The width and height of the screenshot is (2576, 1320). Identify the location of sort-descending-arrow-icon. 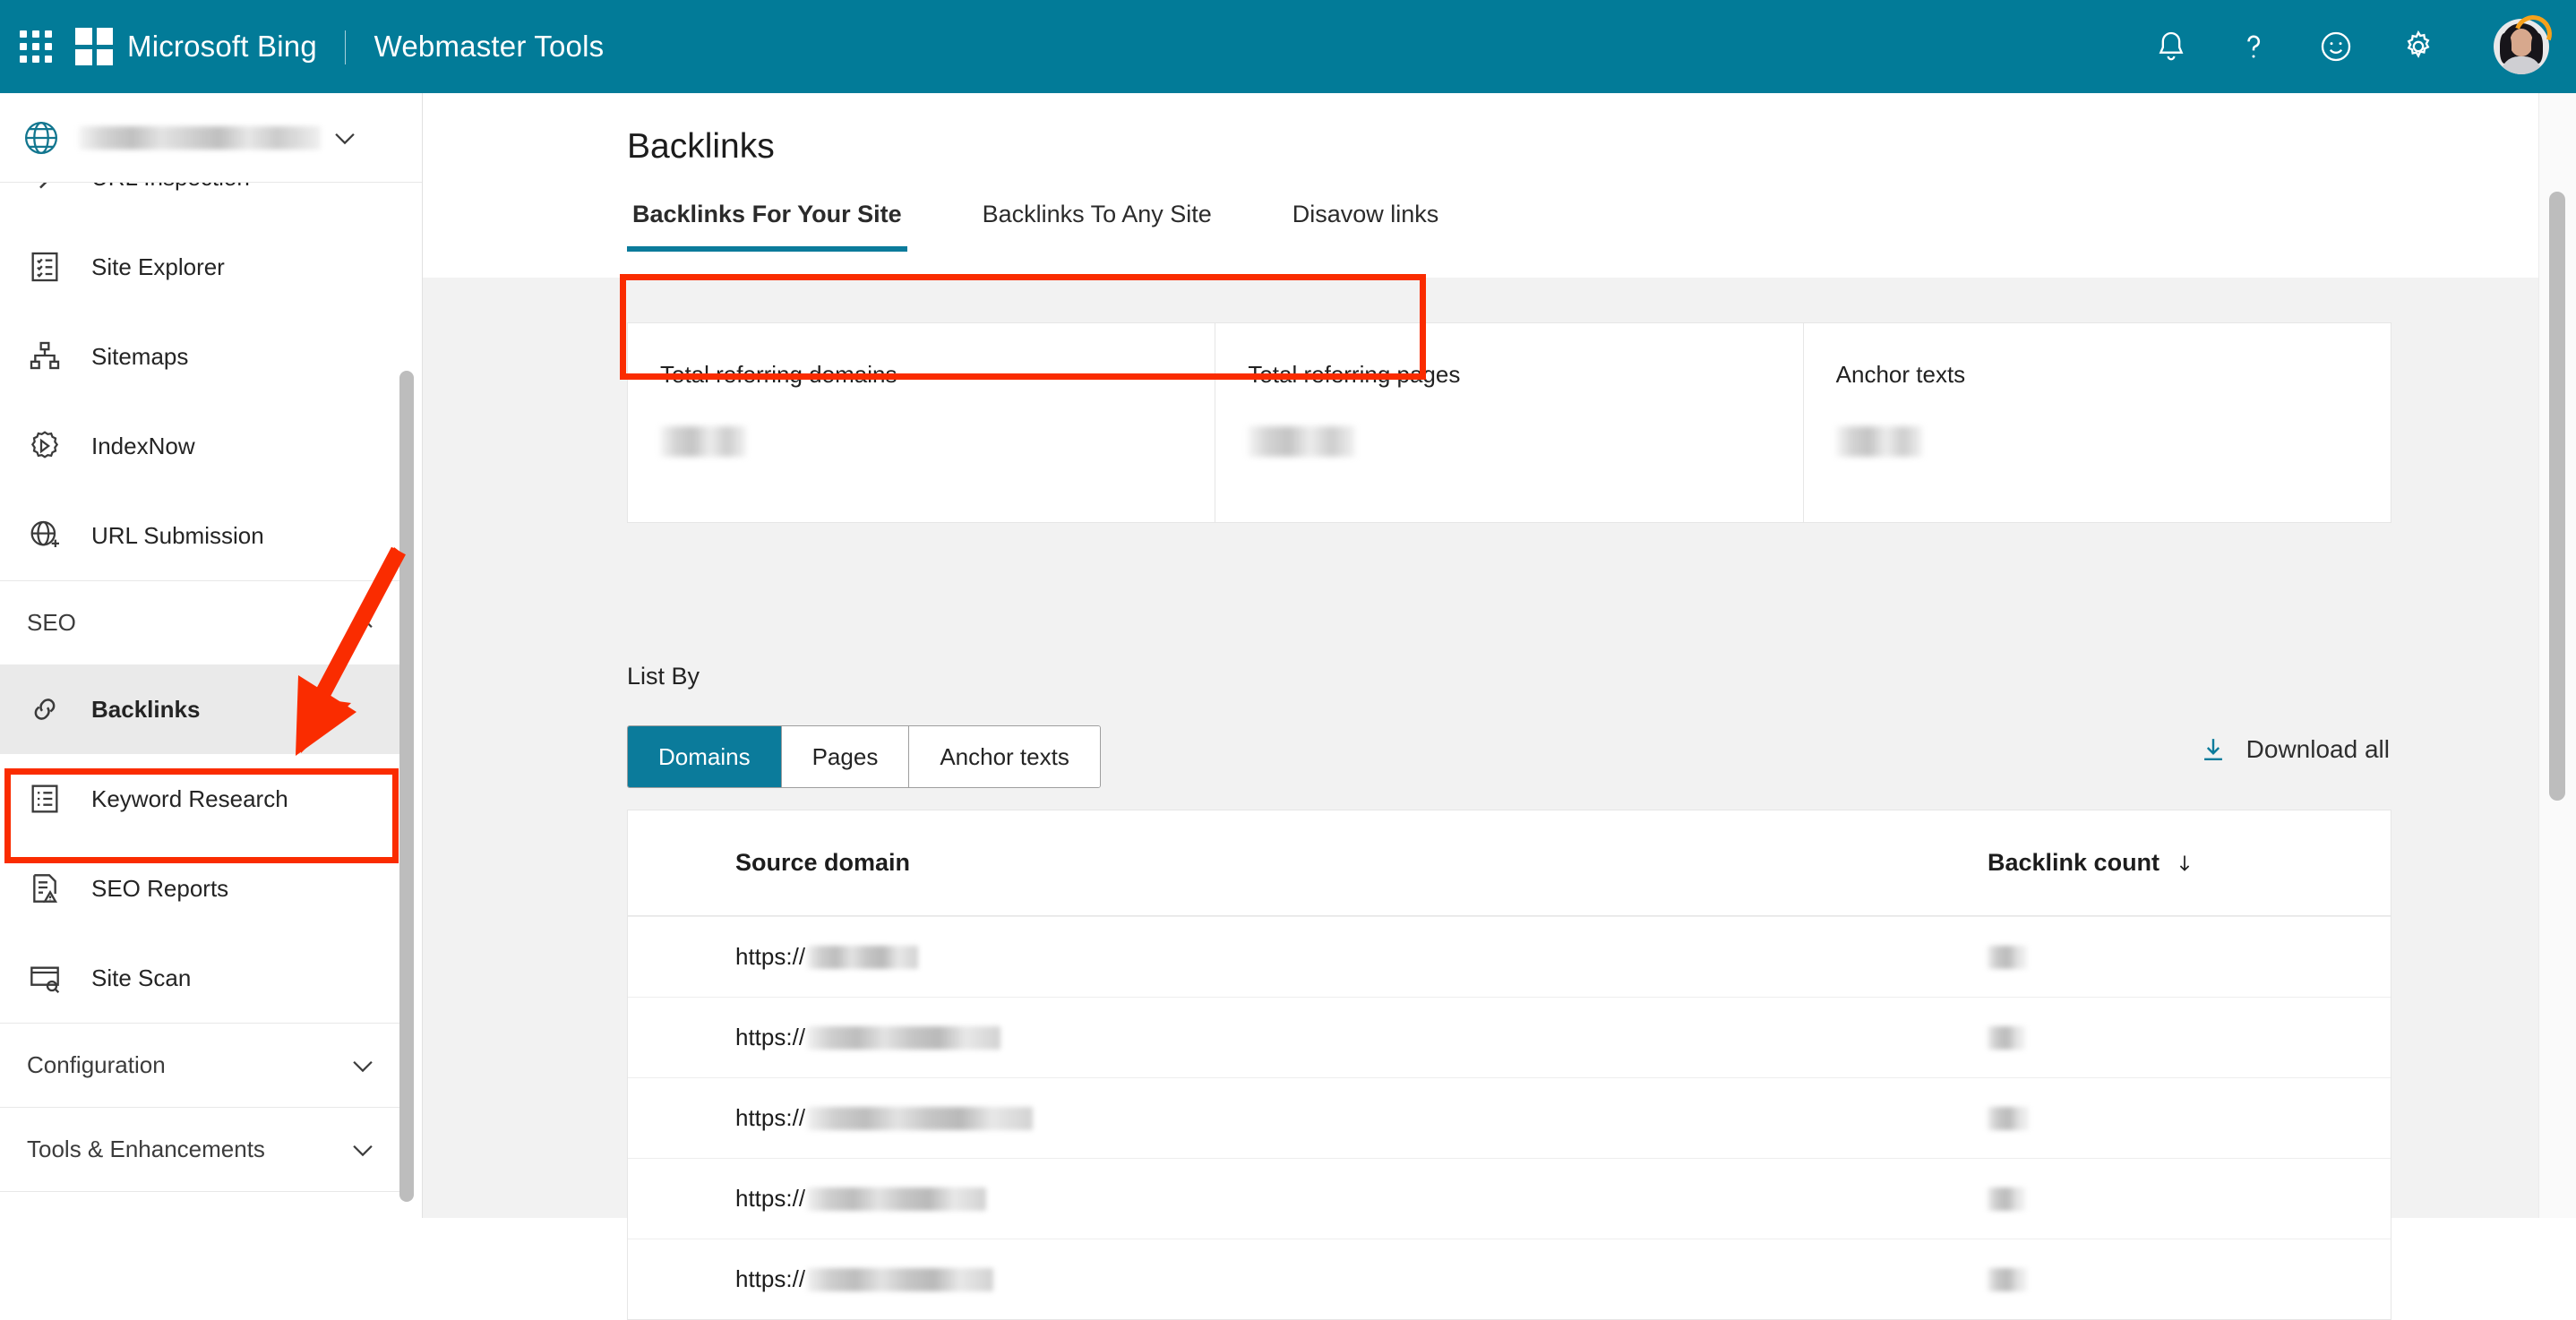
(2184, 863).